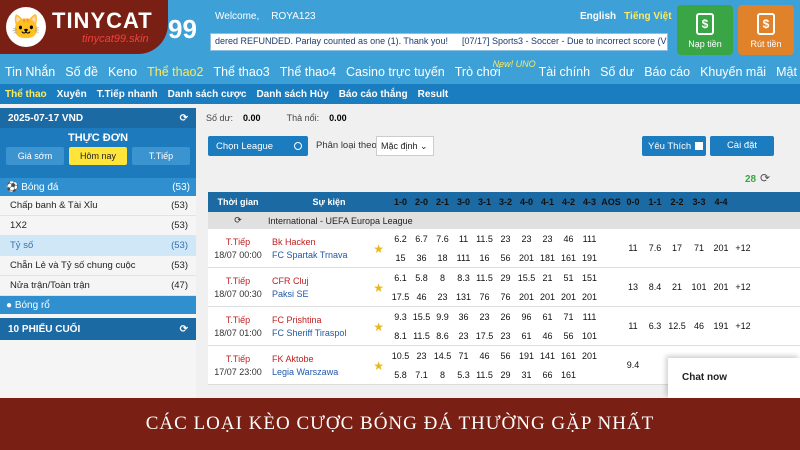 The image size is (800, 450). I want to click on market-item: Chấp banh & Tài Xỉu (53), so click(98, 206).